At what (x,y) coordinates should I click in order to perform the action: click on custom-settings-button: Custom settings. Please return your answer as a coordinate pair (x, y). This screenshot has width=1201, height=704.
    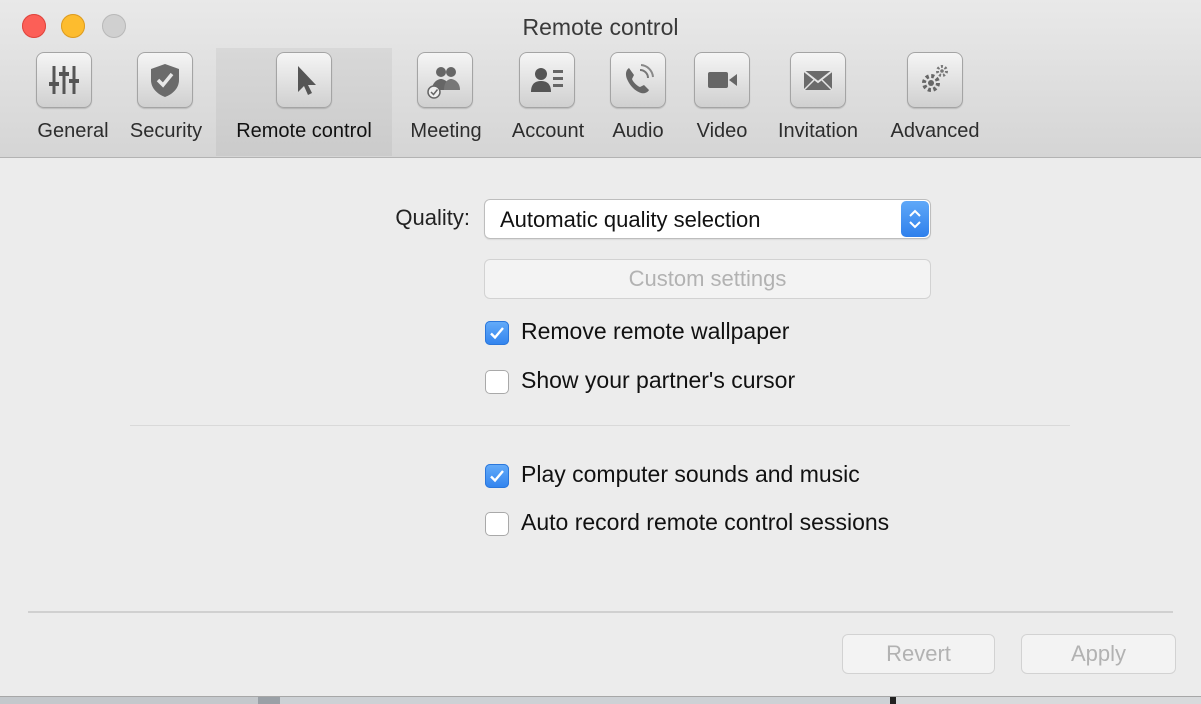
    Looking at the image, I should click on (707, 279).